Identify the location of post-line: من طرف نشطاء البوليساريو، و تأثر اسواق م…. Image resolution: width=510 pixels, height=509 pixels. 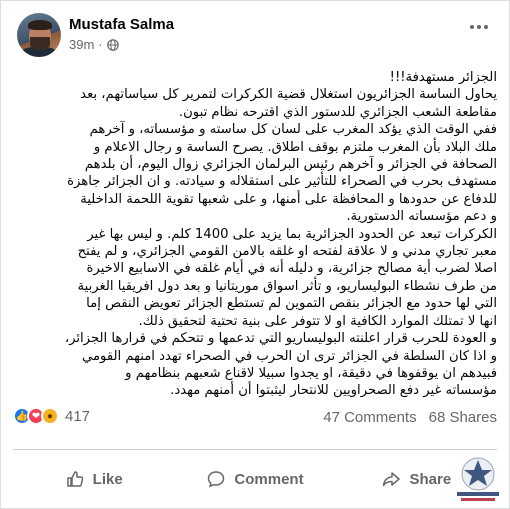
(287, 286).